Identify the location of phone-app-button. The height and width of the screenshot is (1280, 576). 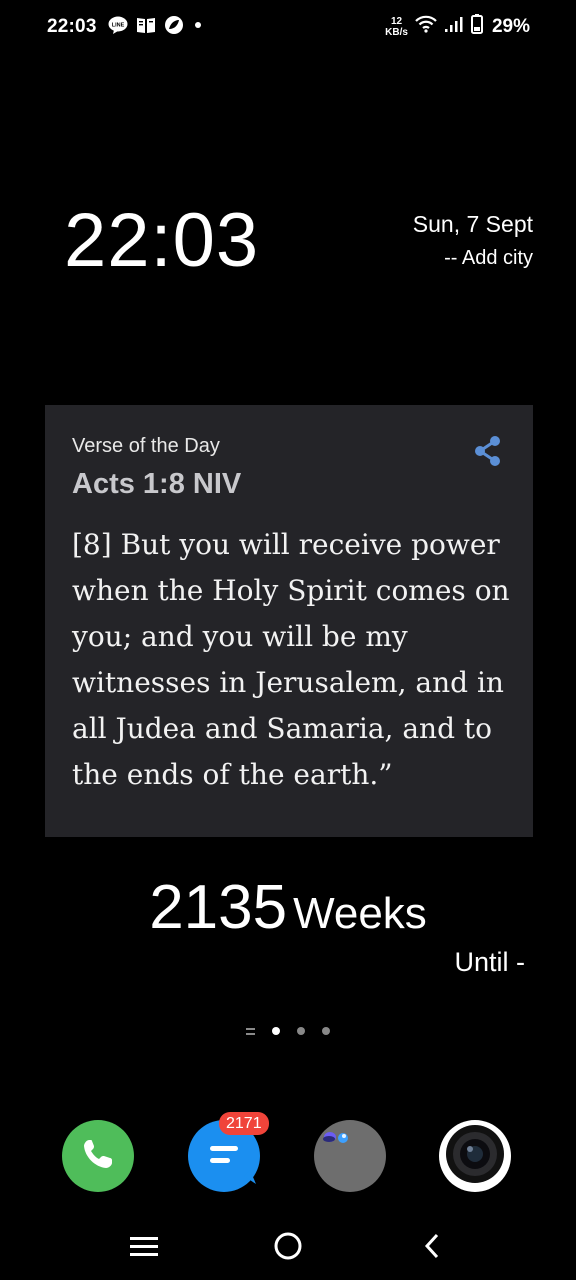
(98, 1156).